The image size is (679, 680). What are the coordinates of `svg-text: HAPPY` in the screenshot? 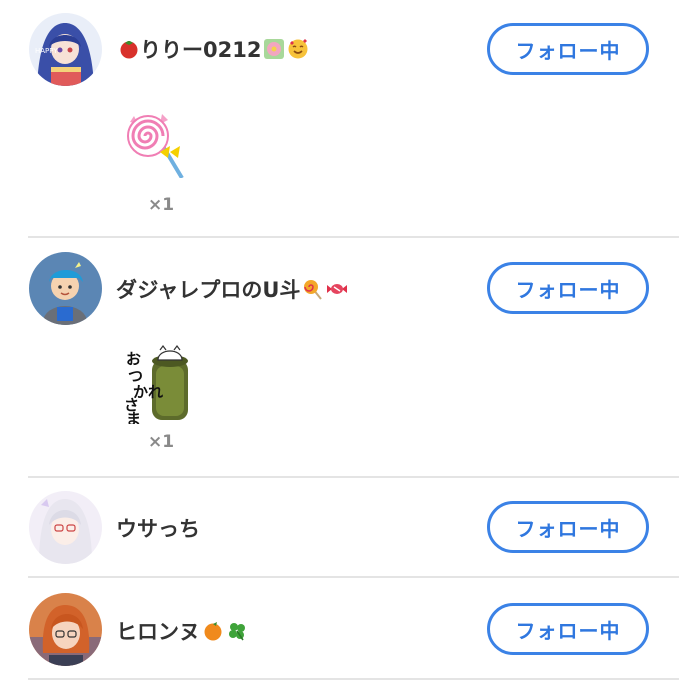 It's located at (46, 51).